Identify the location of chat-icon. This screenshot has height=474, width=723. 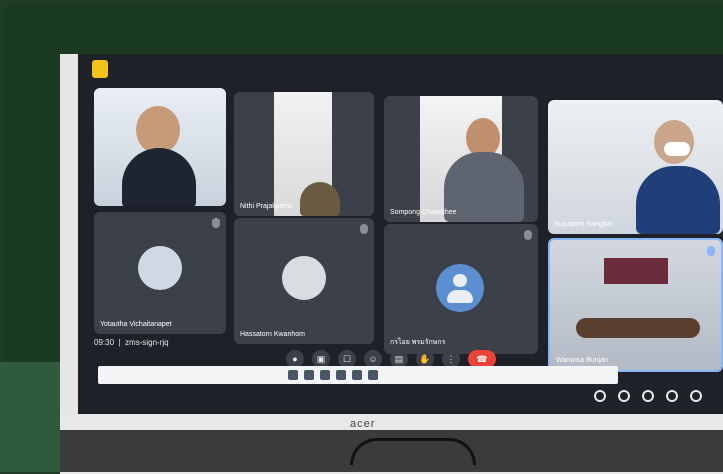
(648, 396).